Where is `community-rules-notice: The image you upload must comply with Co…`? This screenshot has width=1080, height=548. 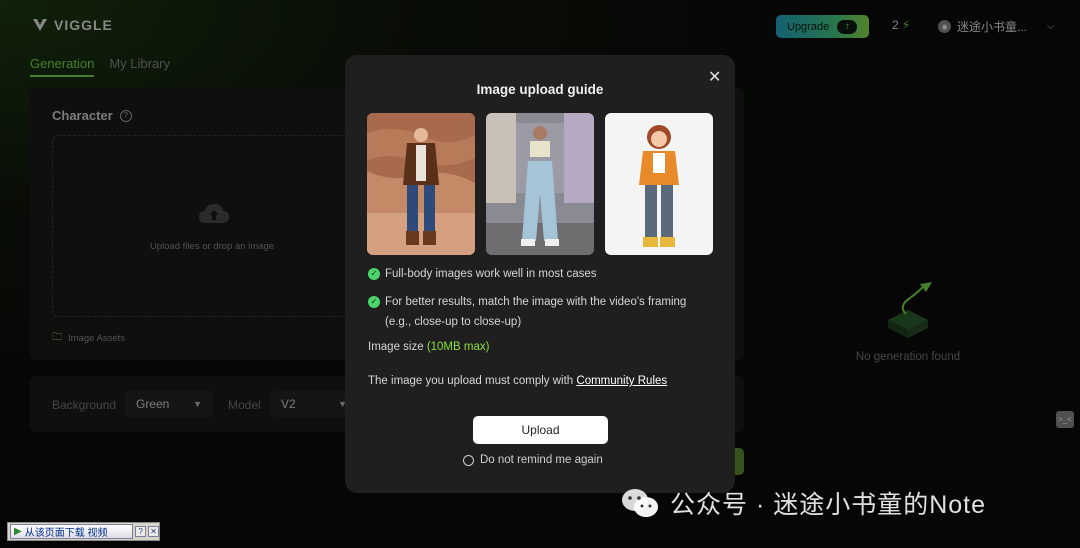
community-rules-notice: The image you upload must comply with Co… is located at coordinates (517, 381).